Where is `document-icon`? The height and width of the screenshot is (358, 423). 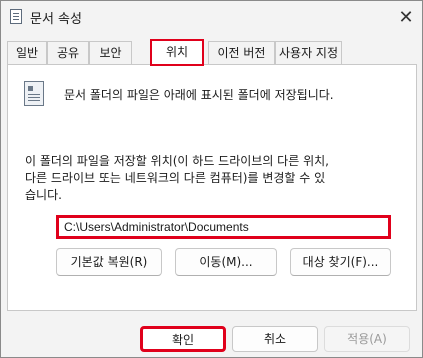
document-icon is located at coordinates (16, 16).